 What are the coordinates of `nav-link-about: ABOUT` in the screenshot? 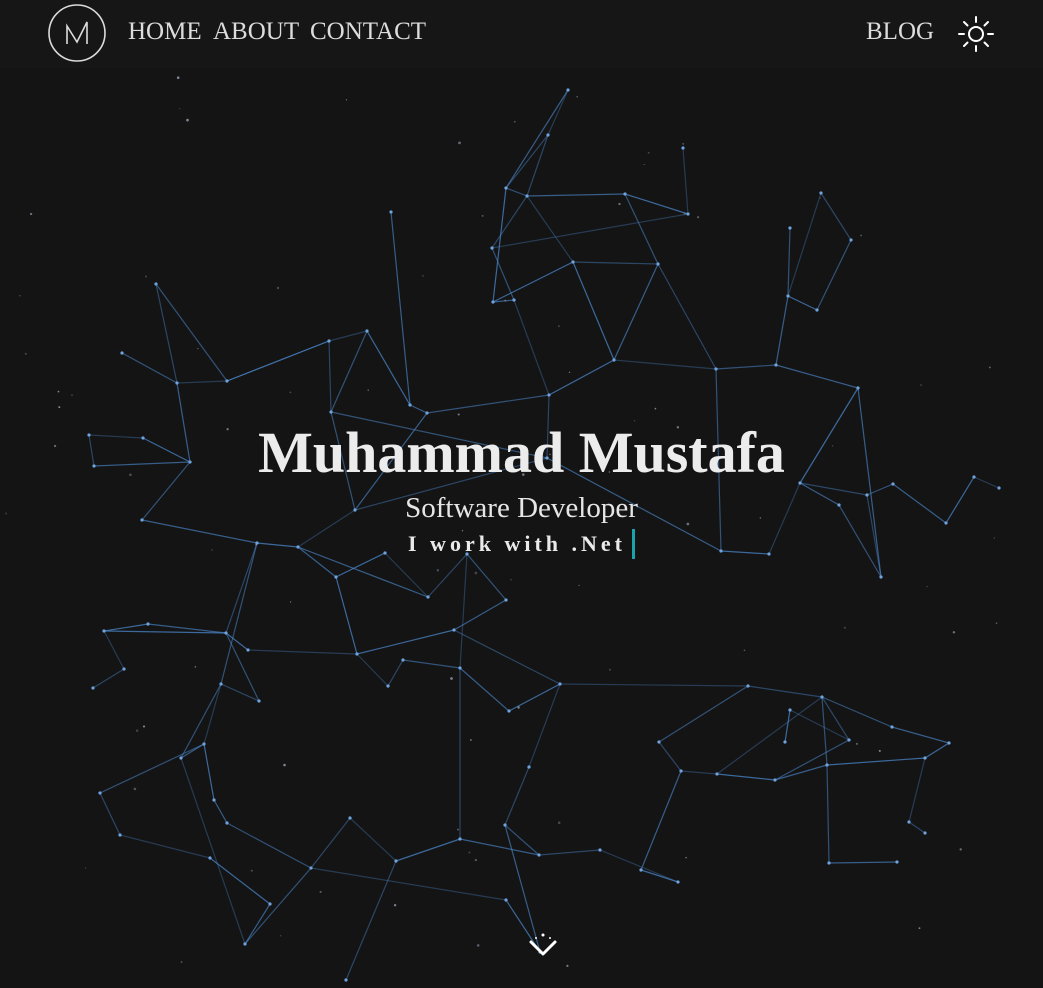 It's located at (256, 32).